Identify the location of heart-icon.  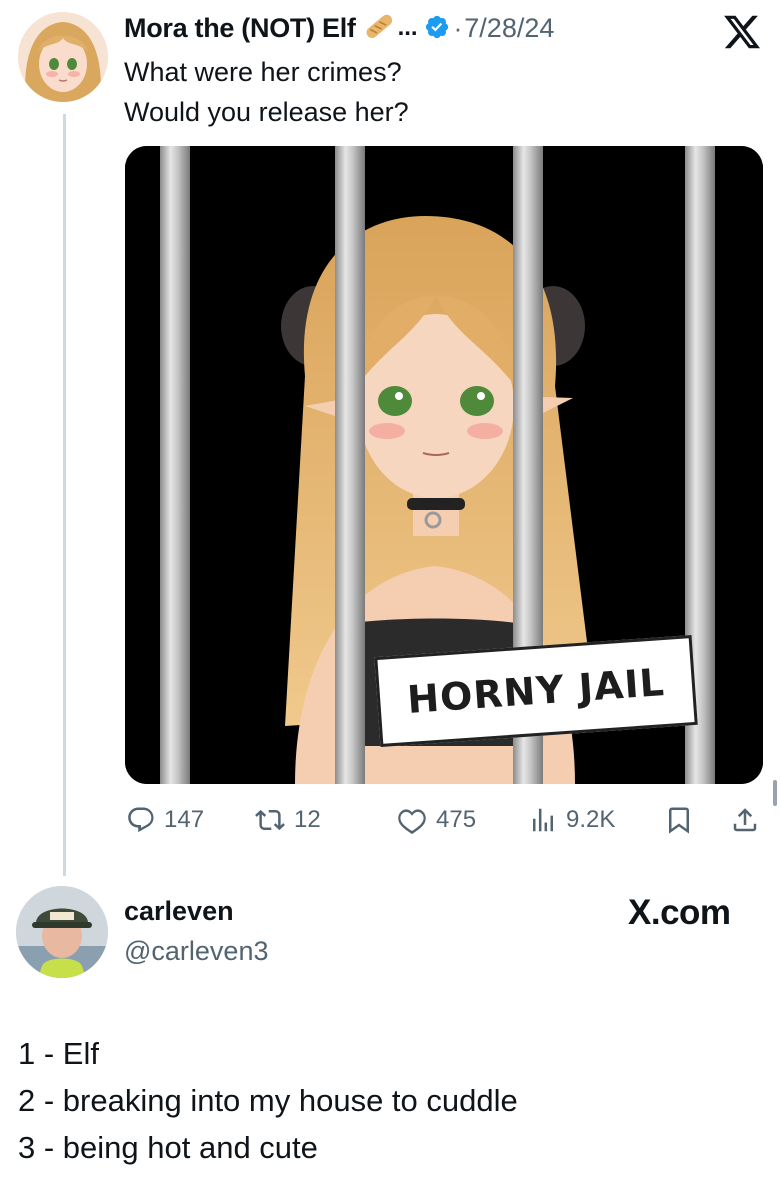
(412, 821).